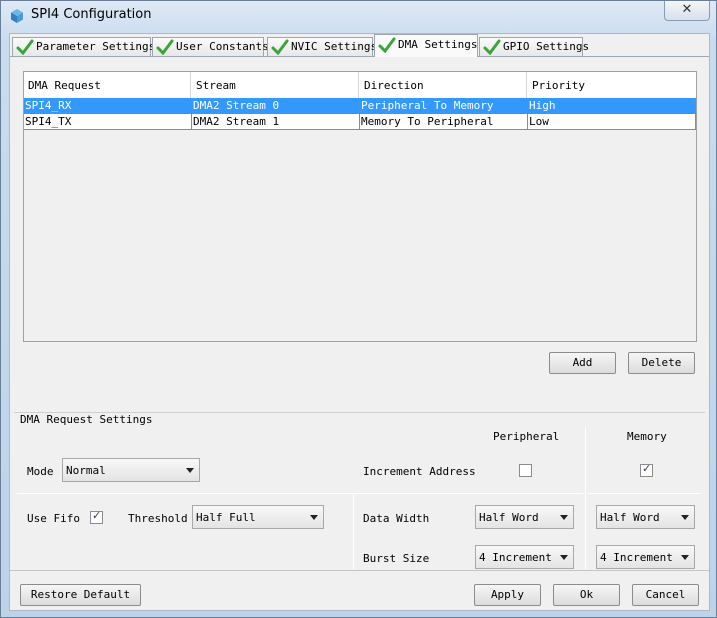  What do you see at coordinates (80, 595) in the screenshot?
I see `restore-default-button: Restore Default` at bounding box center [80, 595].